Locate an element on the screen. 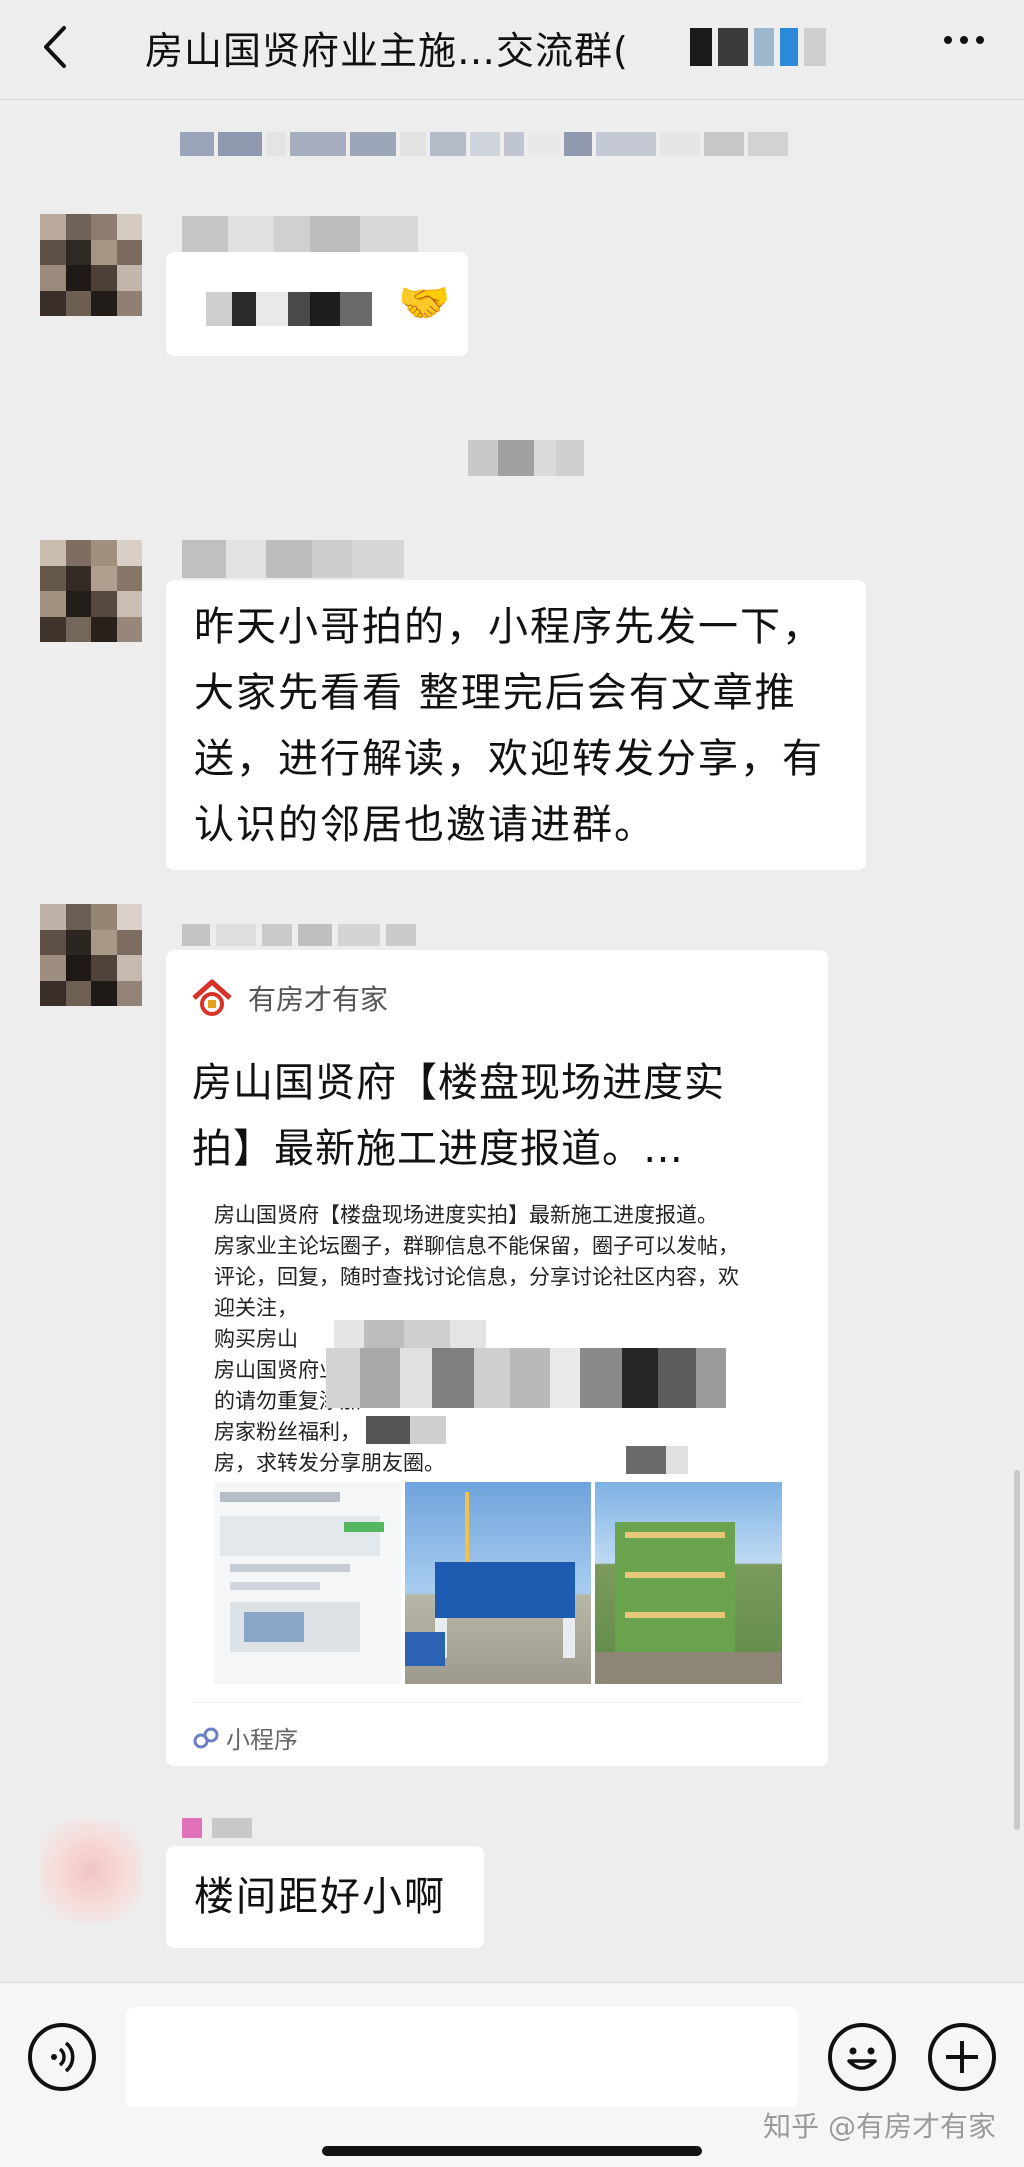  message-line: 昨天小哥拍的，小程序先发一下， is located at coordinates (509, 627).